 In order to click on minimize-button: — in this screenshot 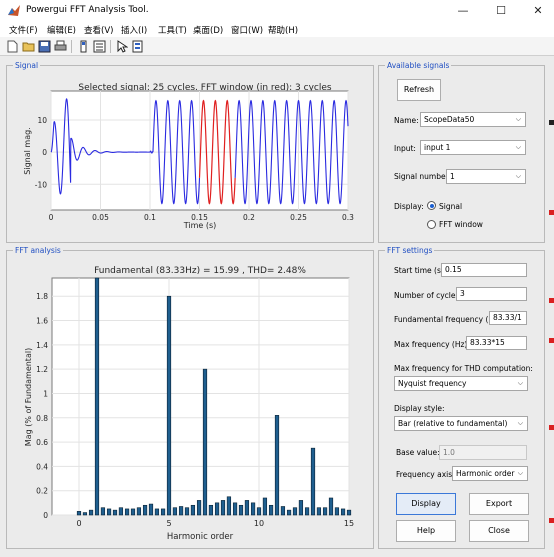, I will do `click(463, 11)`.